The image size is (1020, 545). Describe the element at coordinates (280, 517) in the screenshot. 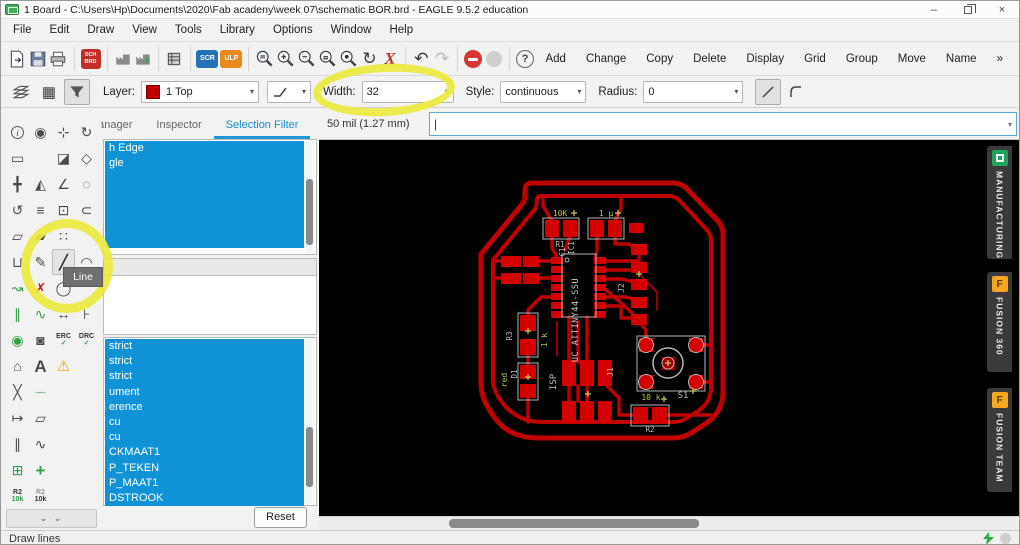

I see `reset-button: Reset` at that location.